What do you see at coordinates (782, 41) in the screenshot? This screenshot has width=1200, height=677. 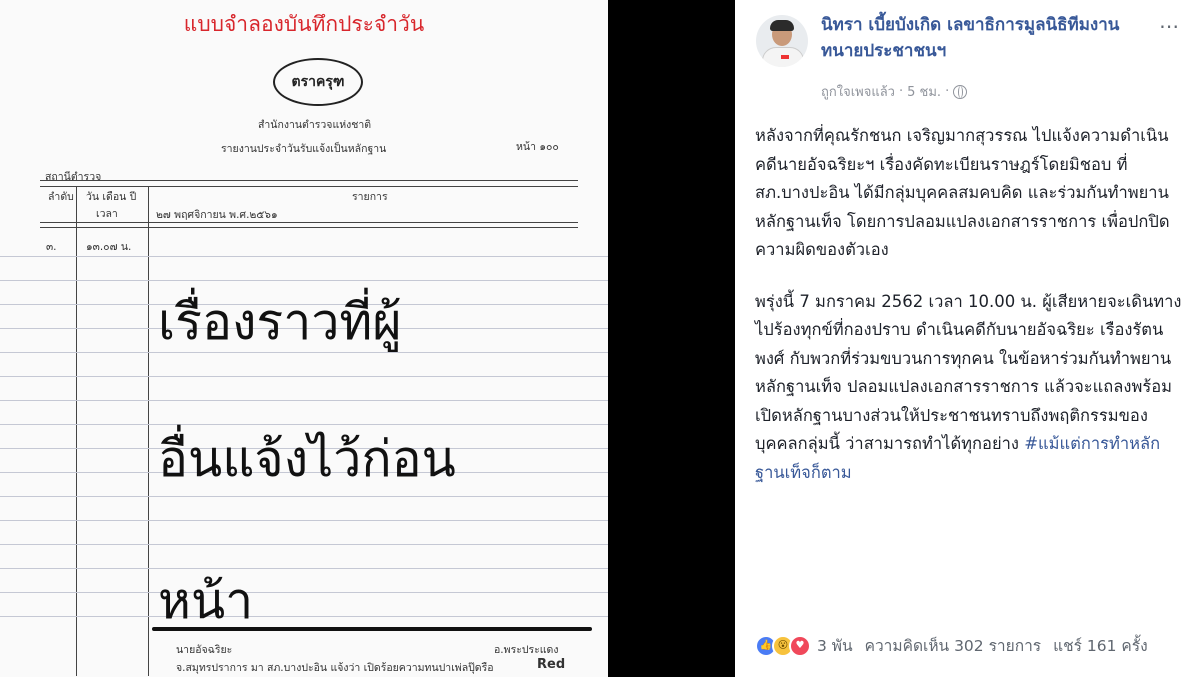 I see `page-avatar` at bounding box center [782, 41].